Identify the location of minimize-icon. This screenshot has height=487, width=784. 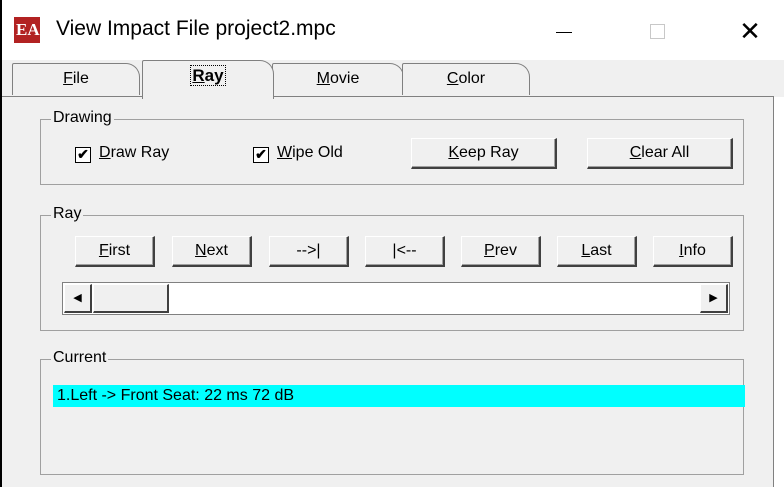
(564, 32).